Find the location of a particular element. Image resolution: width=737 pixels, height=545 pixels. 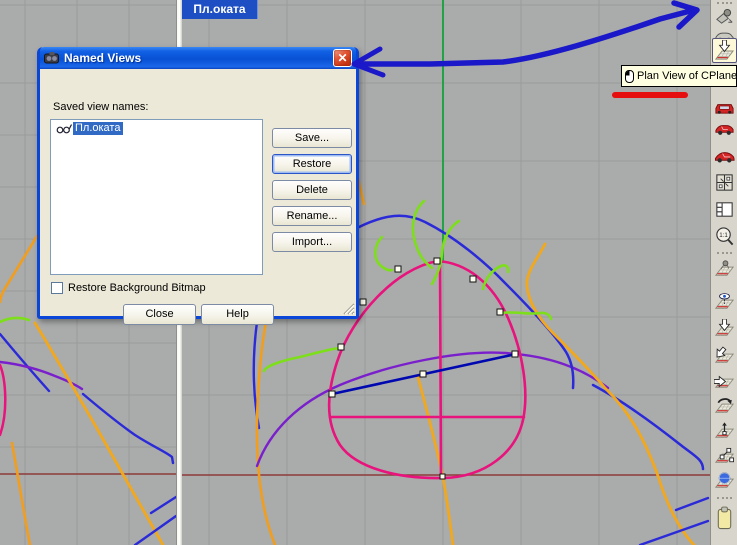

left-purple-curve is located at coordinates (42, 375).